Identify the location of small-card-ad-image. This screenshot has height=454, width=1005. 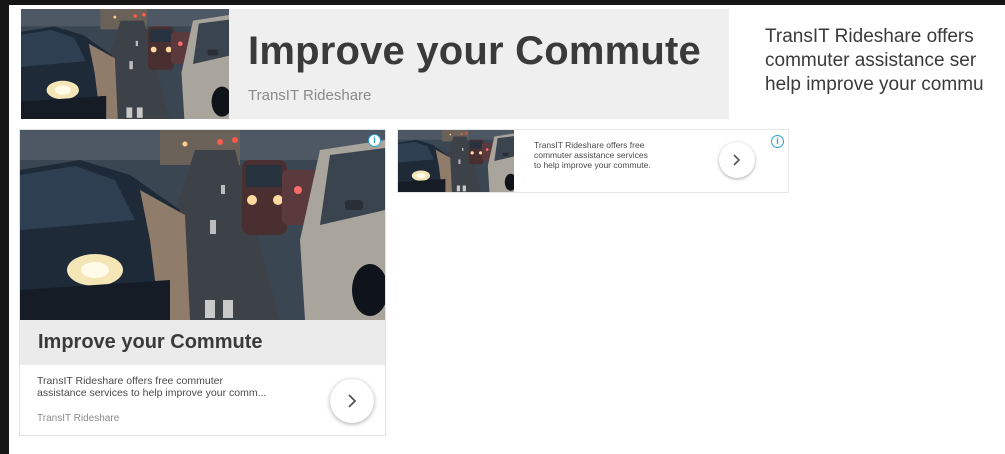
(456, 161).